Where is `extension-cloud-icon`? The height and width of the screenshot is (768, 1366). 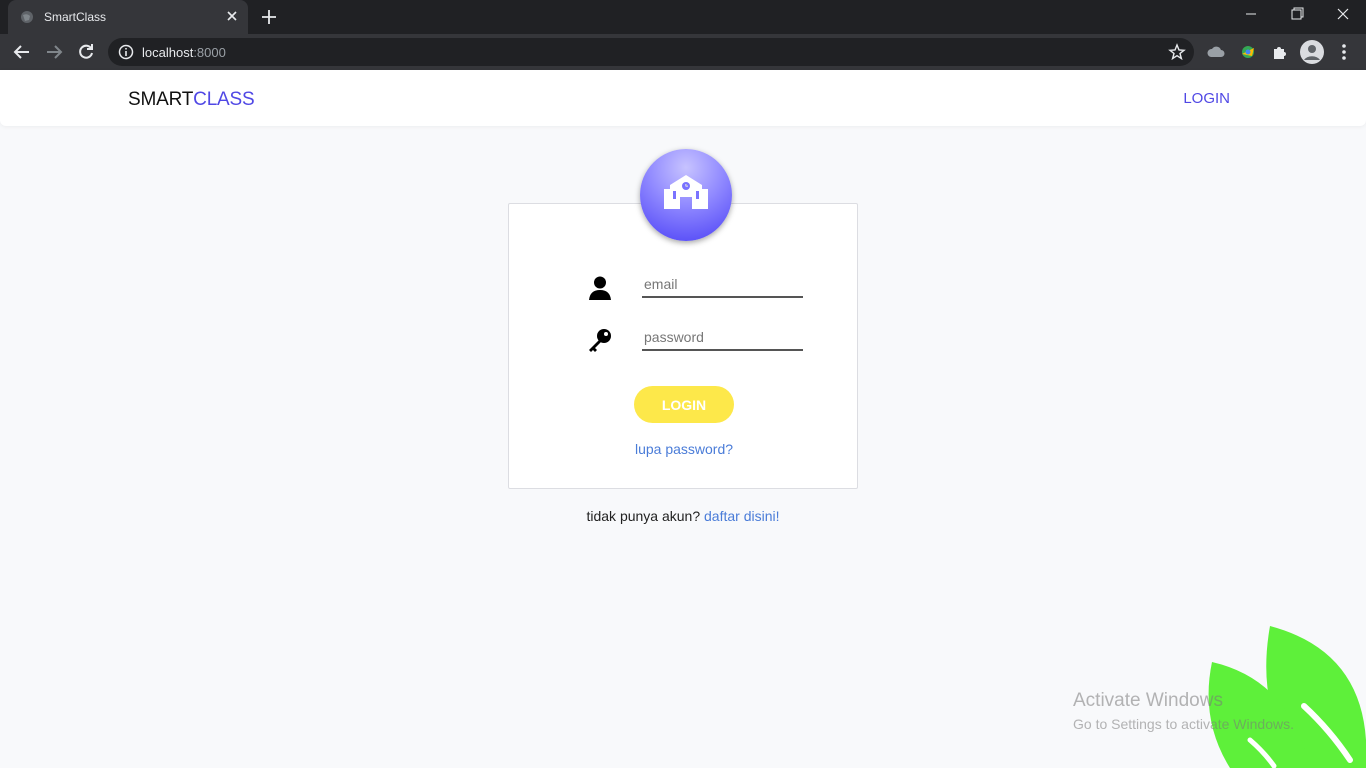 extension-cloud-icon is located at coordinates (1216, 52).